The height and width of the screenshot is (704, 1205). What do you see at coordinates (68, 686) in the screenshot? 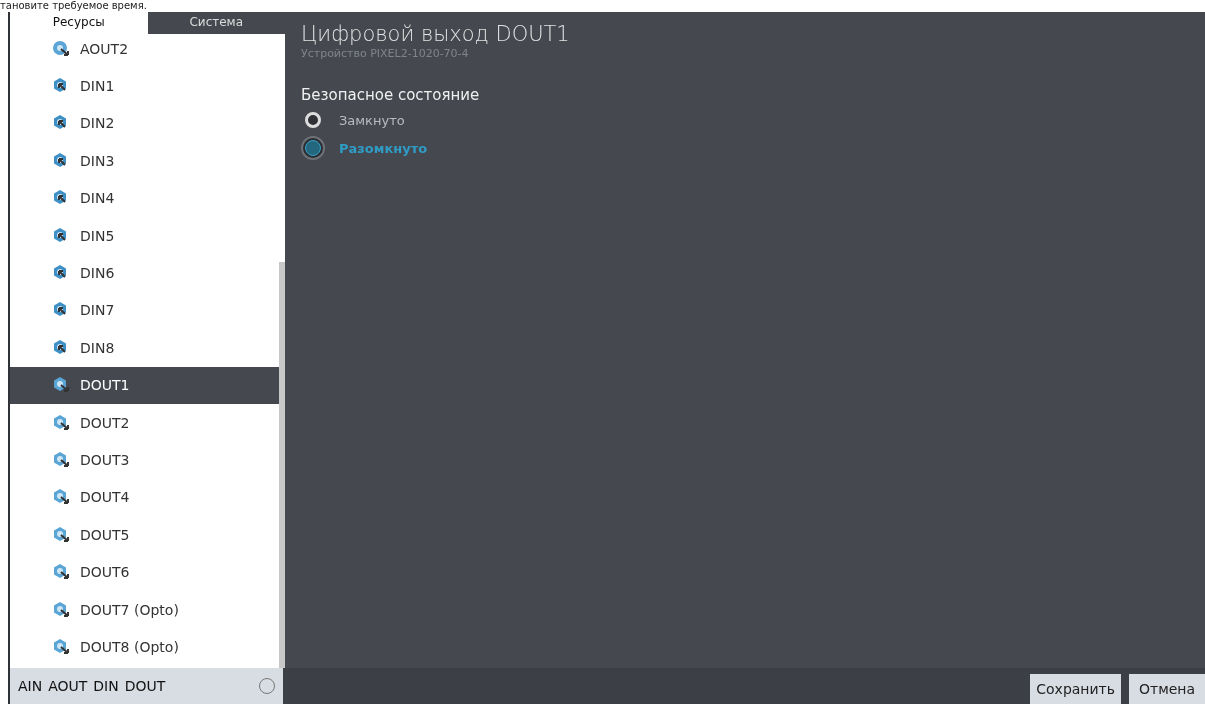
I see `filter-label: AOUT` at bounding box center [68, 686].